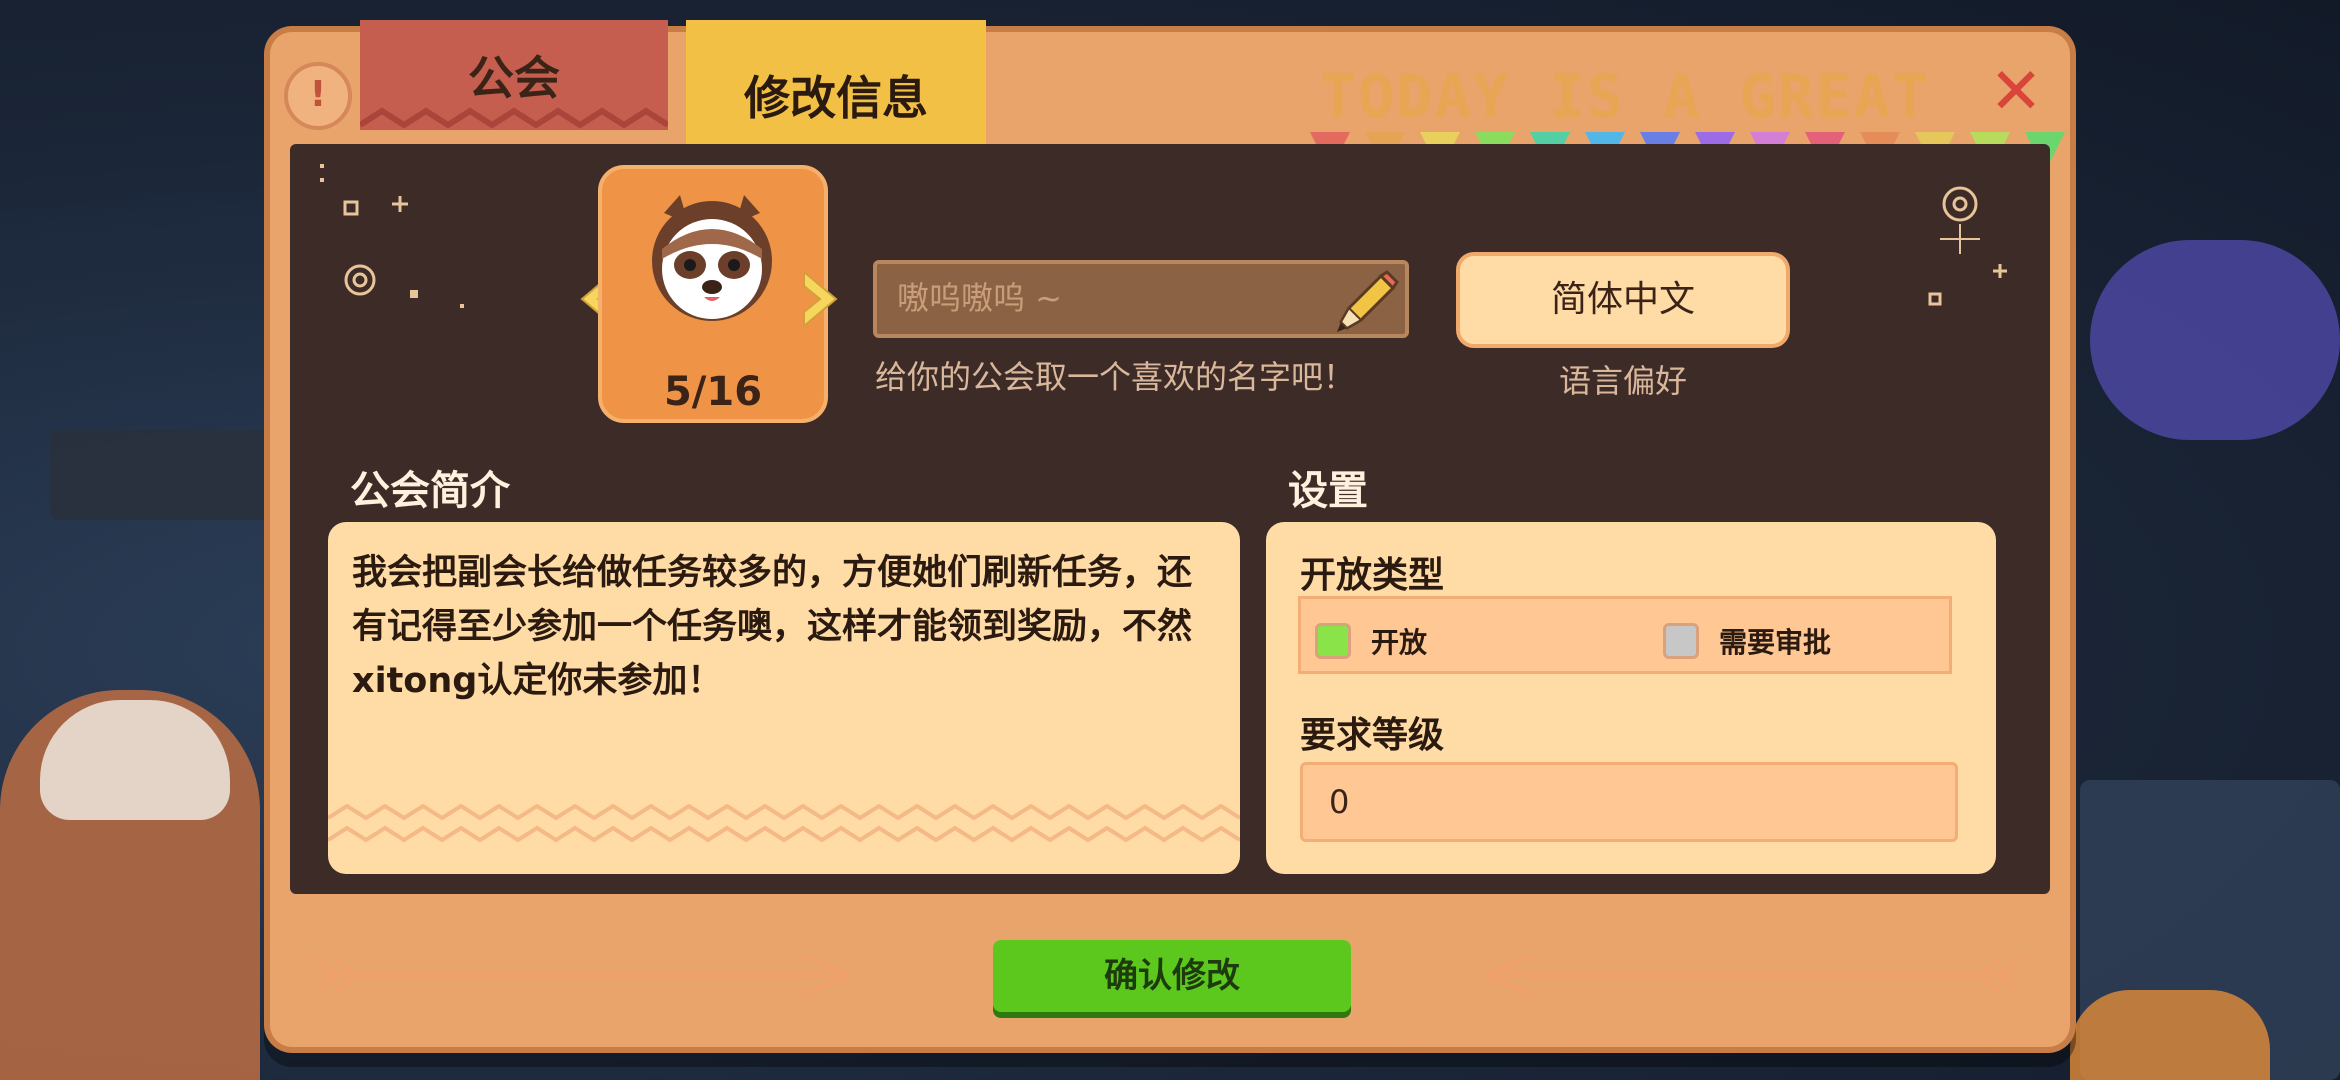  Describe the element at coordinates (1681, 641) in the screenshot. I see `approval-radio-unchecked` at that location.